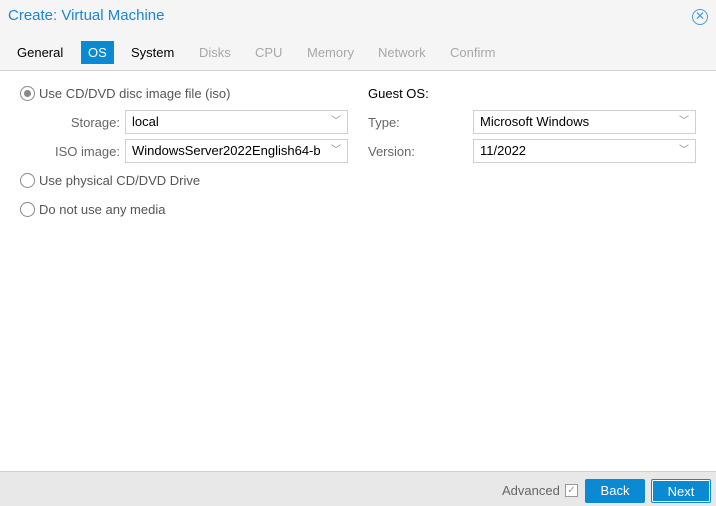  What do you see at coordinates (700, 17) in the screenshot?
I see `close-icon: ✕` at bounding box center [700, 17].